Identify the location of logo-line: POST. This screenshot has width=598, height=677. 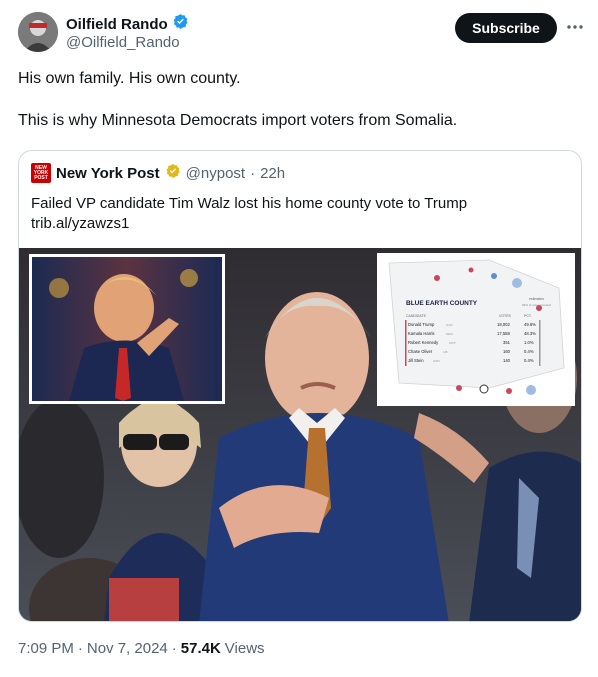
(41, 177).